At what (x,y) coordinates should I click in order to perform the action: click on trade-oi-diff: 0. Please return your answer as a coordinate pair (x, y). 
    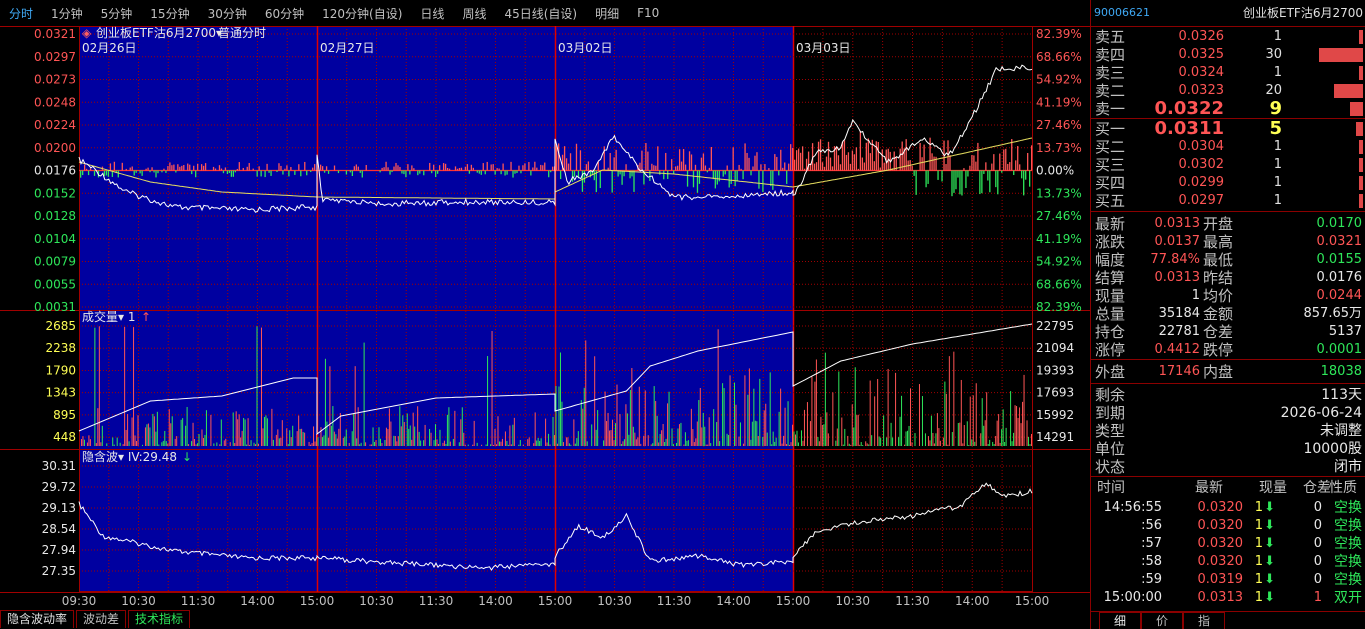
    Looking at the image, I should click on (1317, 543).